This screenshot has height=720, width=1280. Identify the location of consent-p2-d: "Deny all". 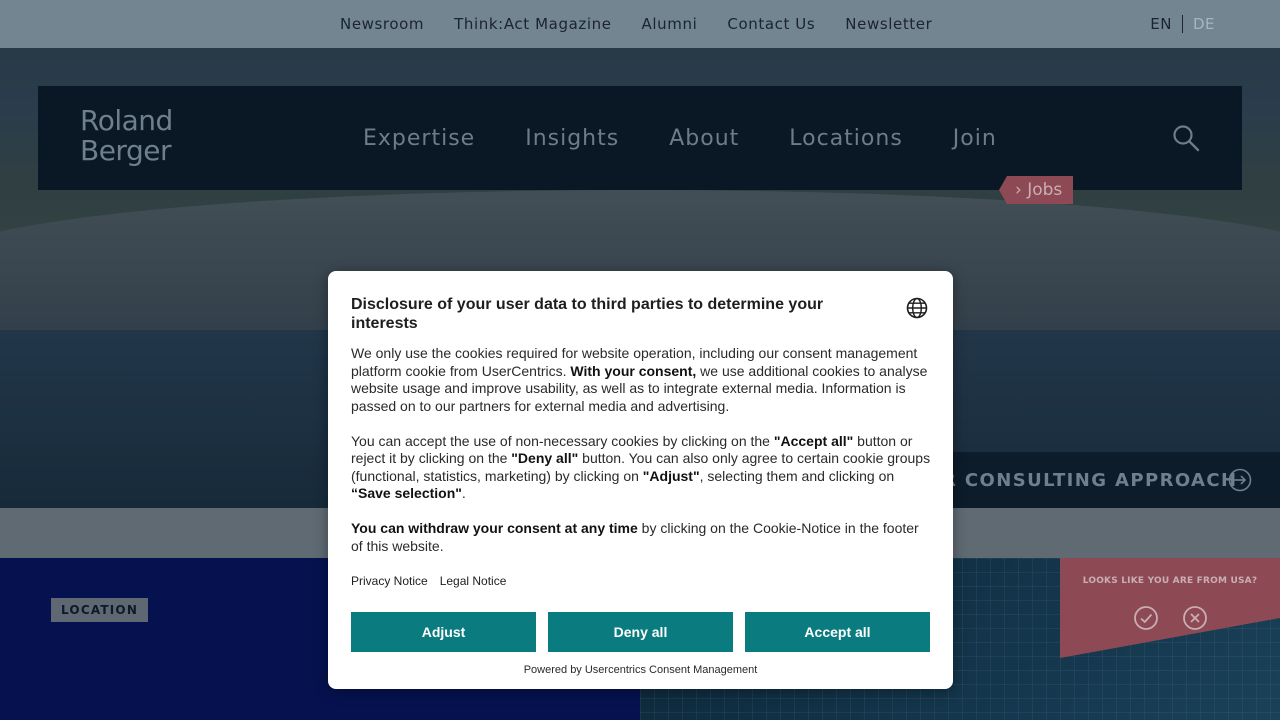
(545, 458).